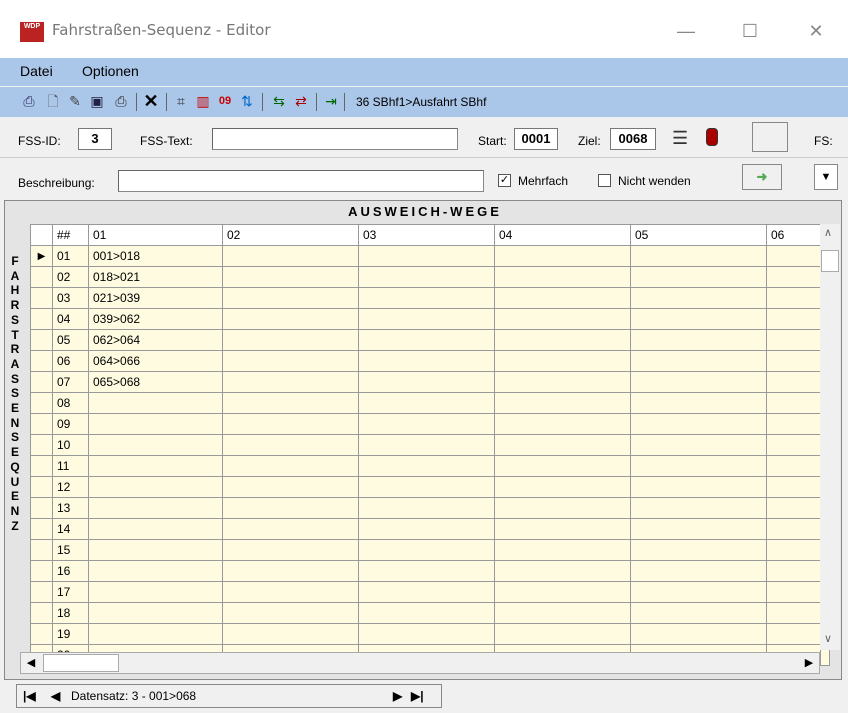 The image size is (848, 713). Describe the element at coordinates (225, 101) in the screenshot. I see `counter-icon: 09` at that location.